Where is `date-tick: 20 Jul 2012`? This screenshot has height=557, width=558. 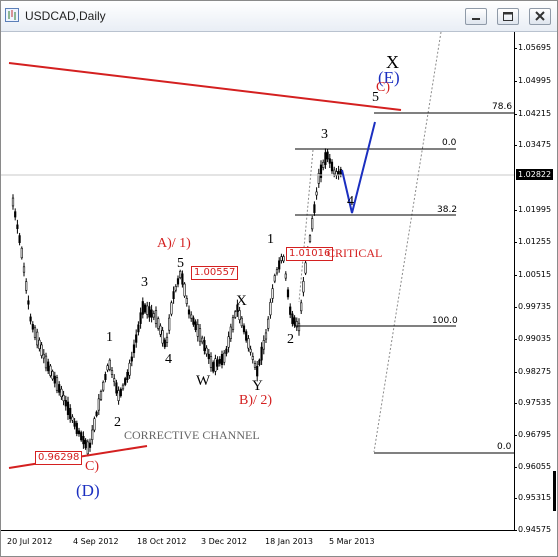
date-tick: 20 Jul 2012 is located at coordinates (30, 541).